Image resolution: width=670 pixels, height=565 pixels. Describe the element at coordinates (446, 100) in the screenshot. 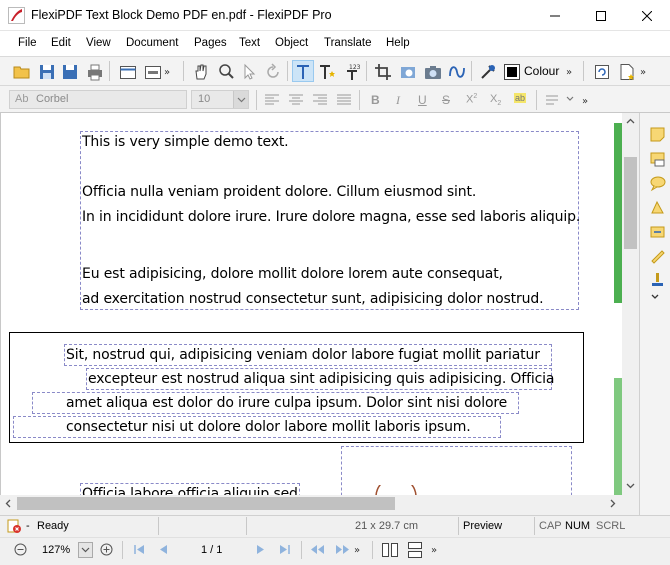

I see `strikethrough-button: S` at that location.